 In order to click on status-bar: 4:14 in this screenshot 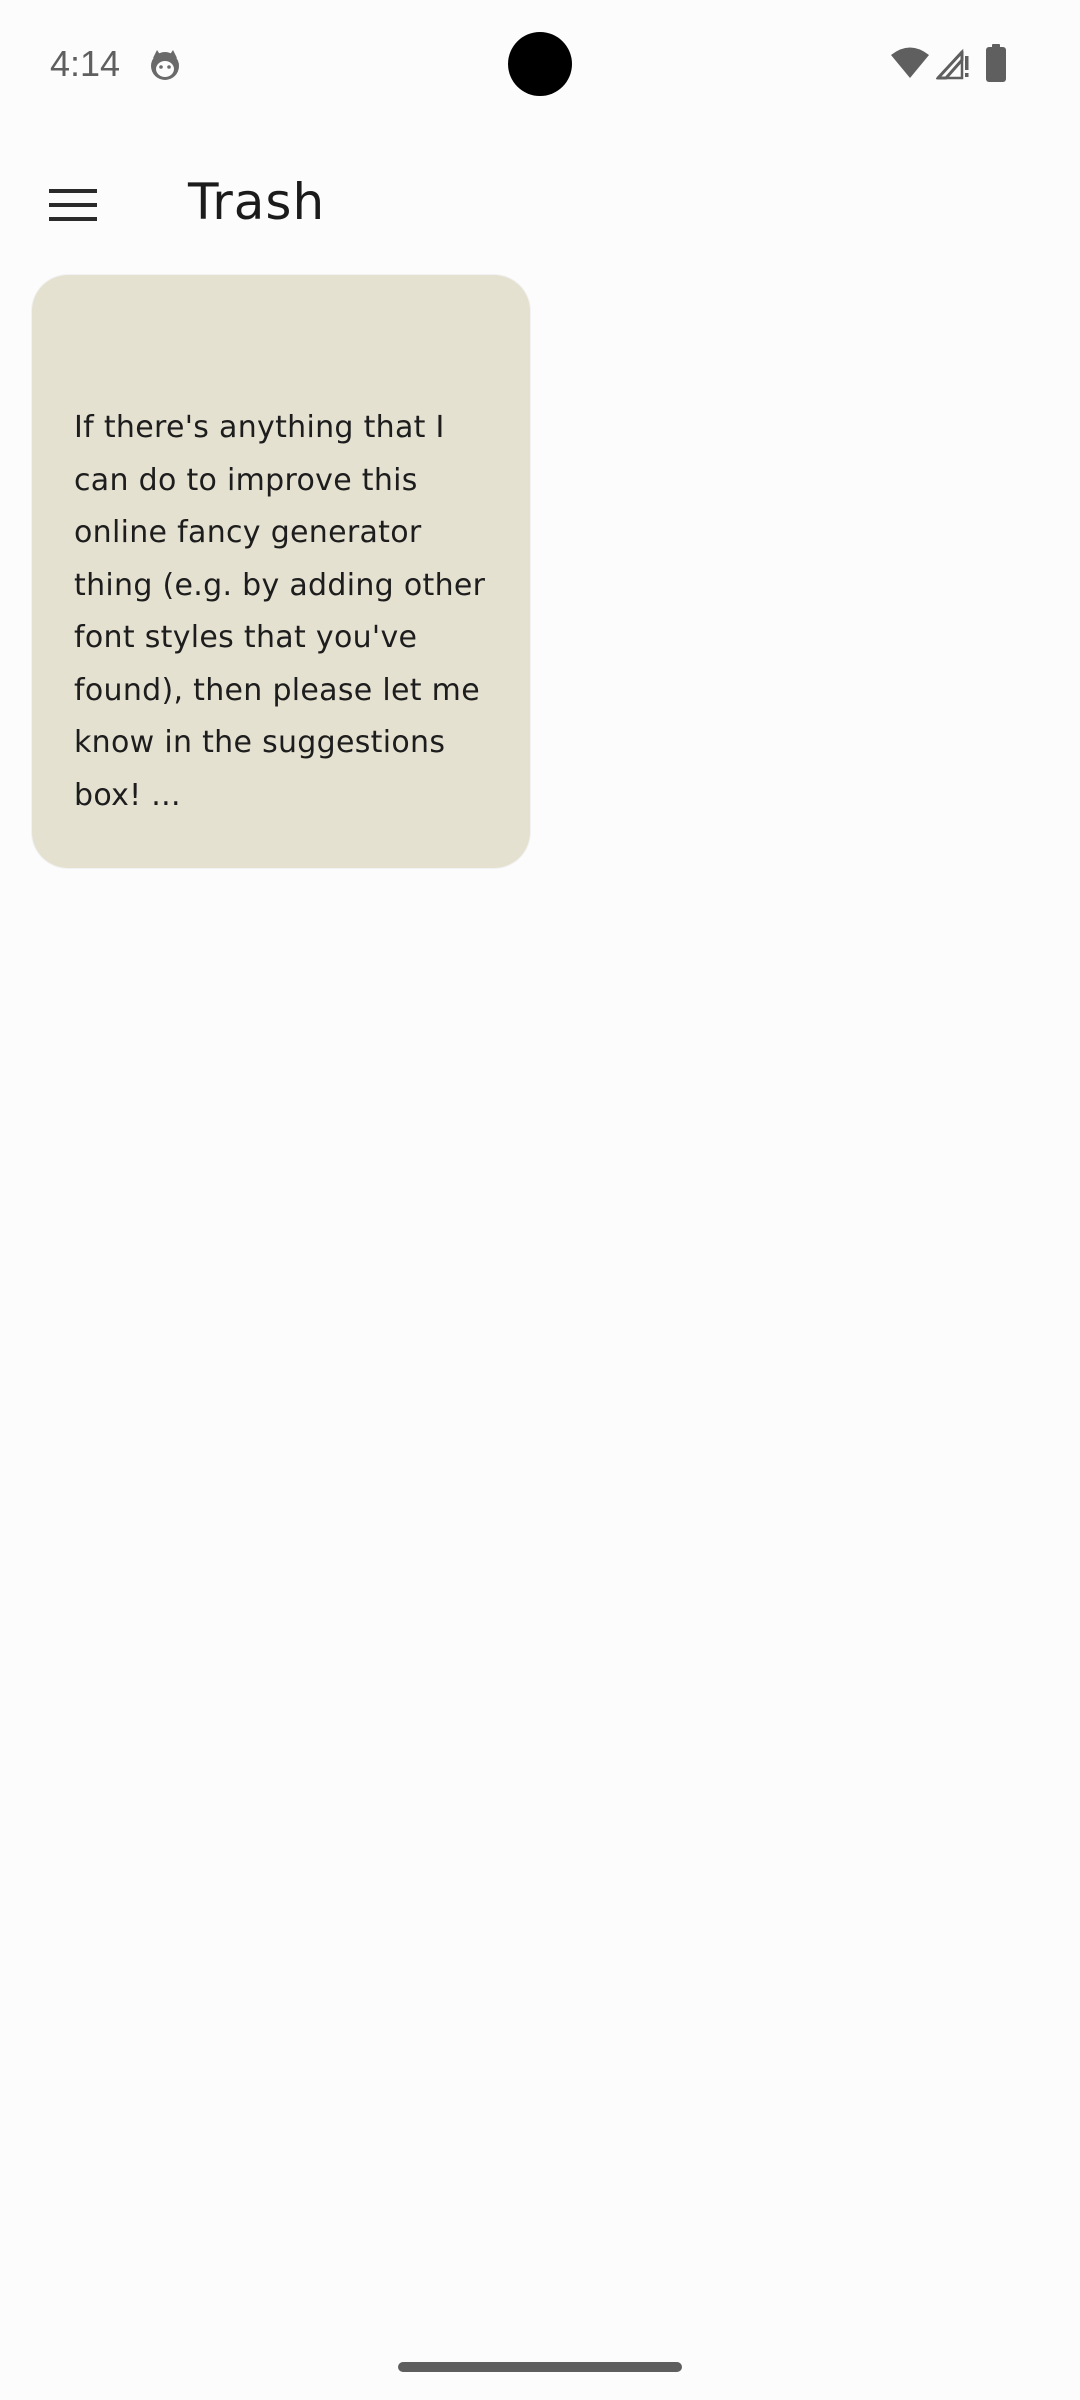, I will do `click(540, 64)`.